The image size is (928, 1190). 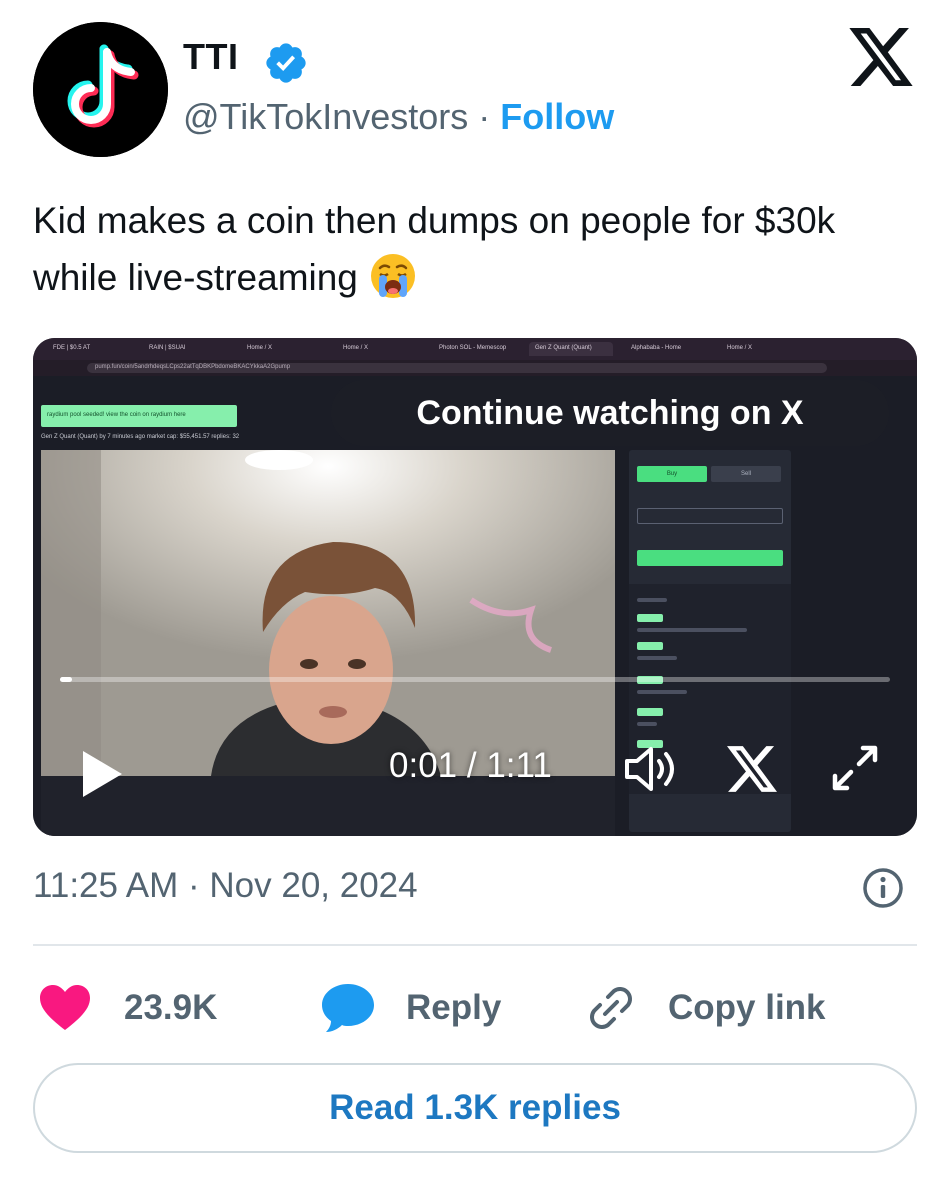 I want to click on author-avatar, so click(x=100, y=89).